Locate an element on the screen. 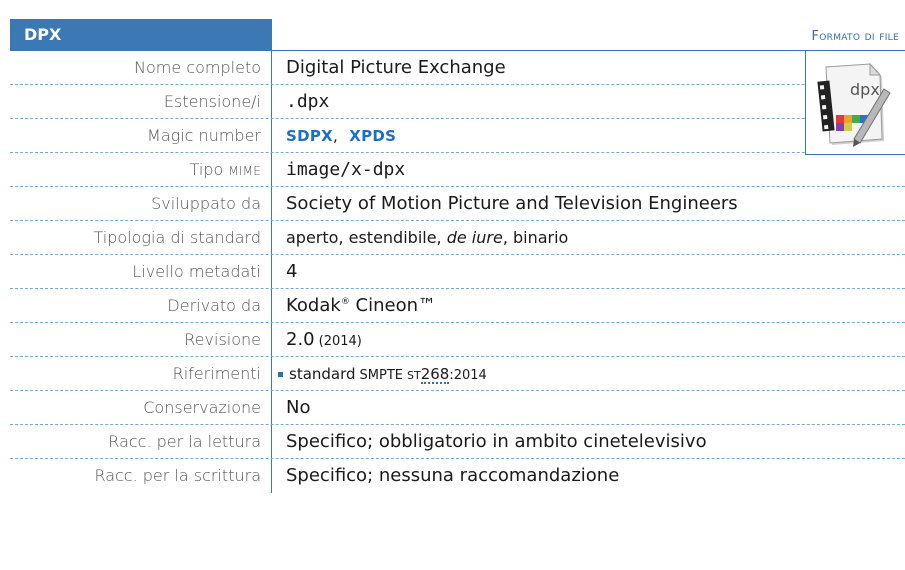  row-label: Sviluppato da is located at coordinates (141, 203).